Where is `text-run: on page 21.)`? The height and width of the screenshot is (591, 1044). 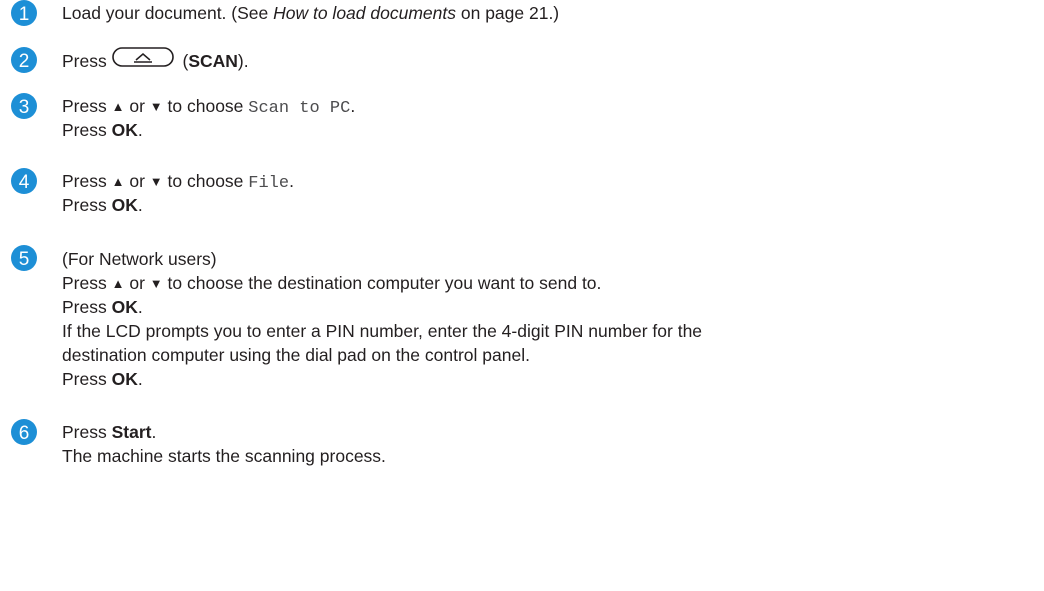 text-run: on page 21.) is located at coordinates (508, 13).